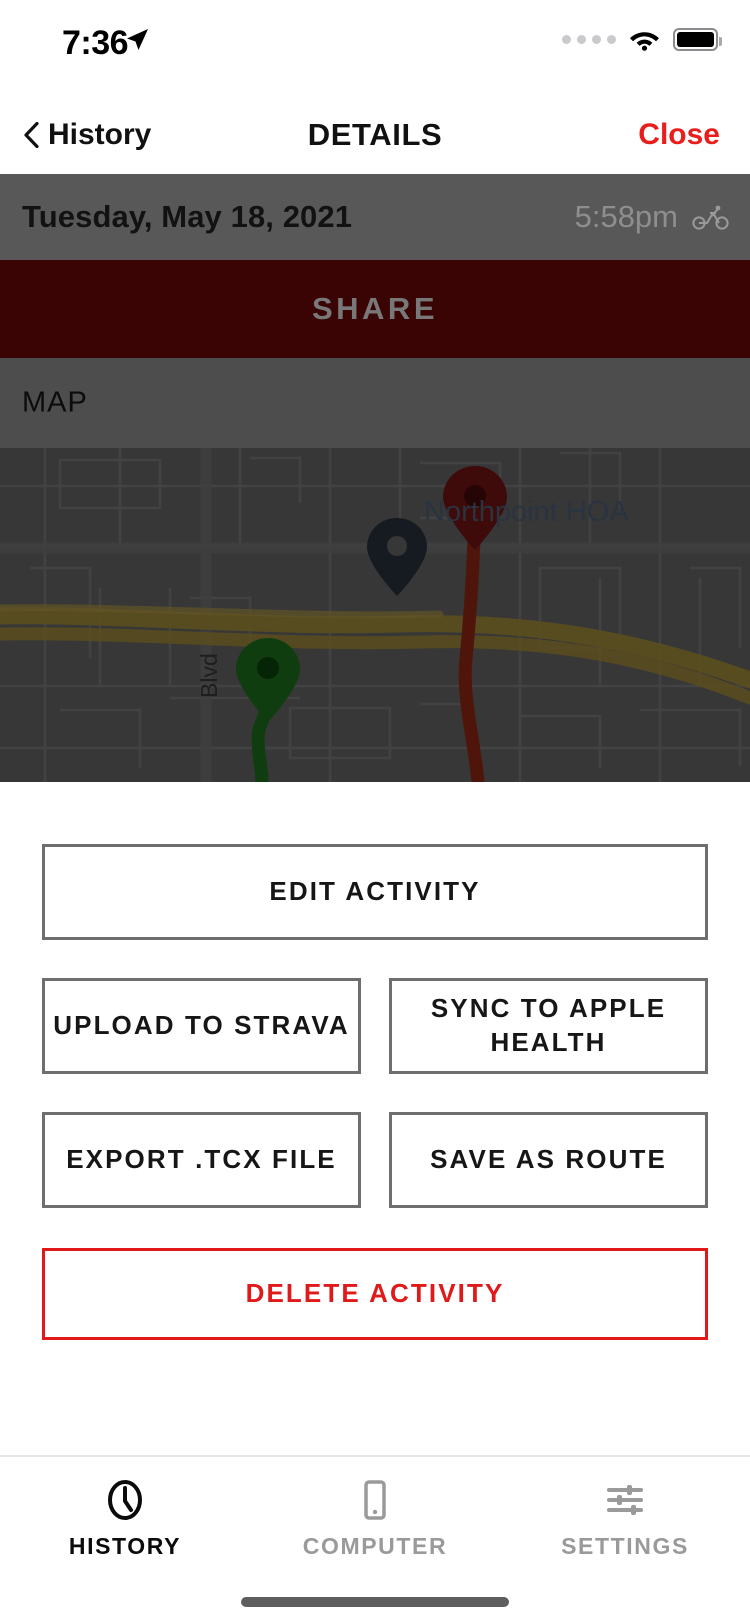  I want to click on activity-date-header: Tuesday, May 18, 2021 5:58pm, so click(375, 217).